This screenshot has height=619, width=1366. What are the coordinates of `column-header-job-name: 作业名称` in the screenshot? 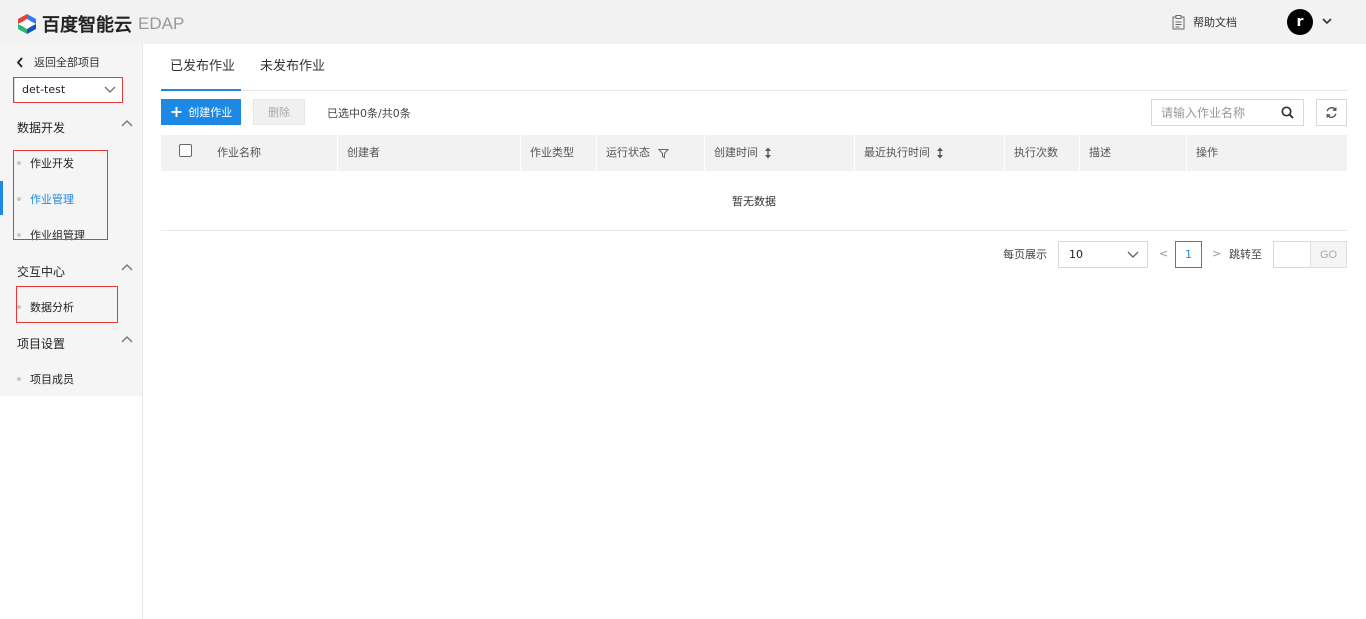 It's located at (239, 152).